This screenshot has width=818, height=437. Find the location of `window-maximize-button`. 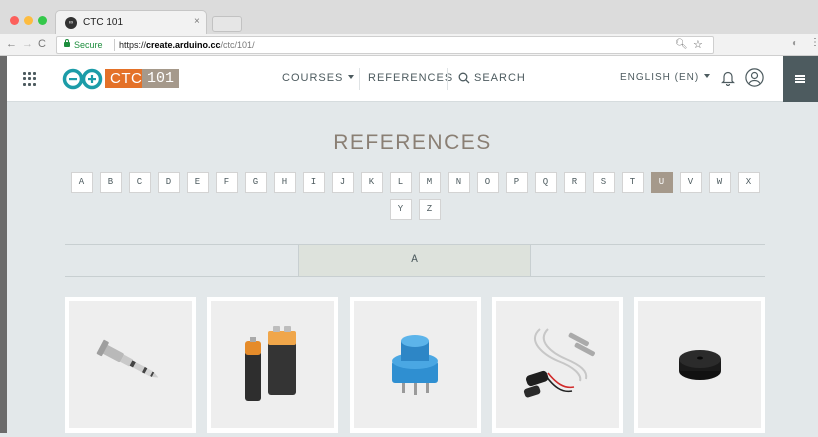

window-maximize-button is located at coordinates (42, 20).